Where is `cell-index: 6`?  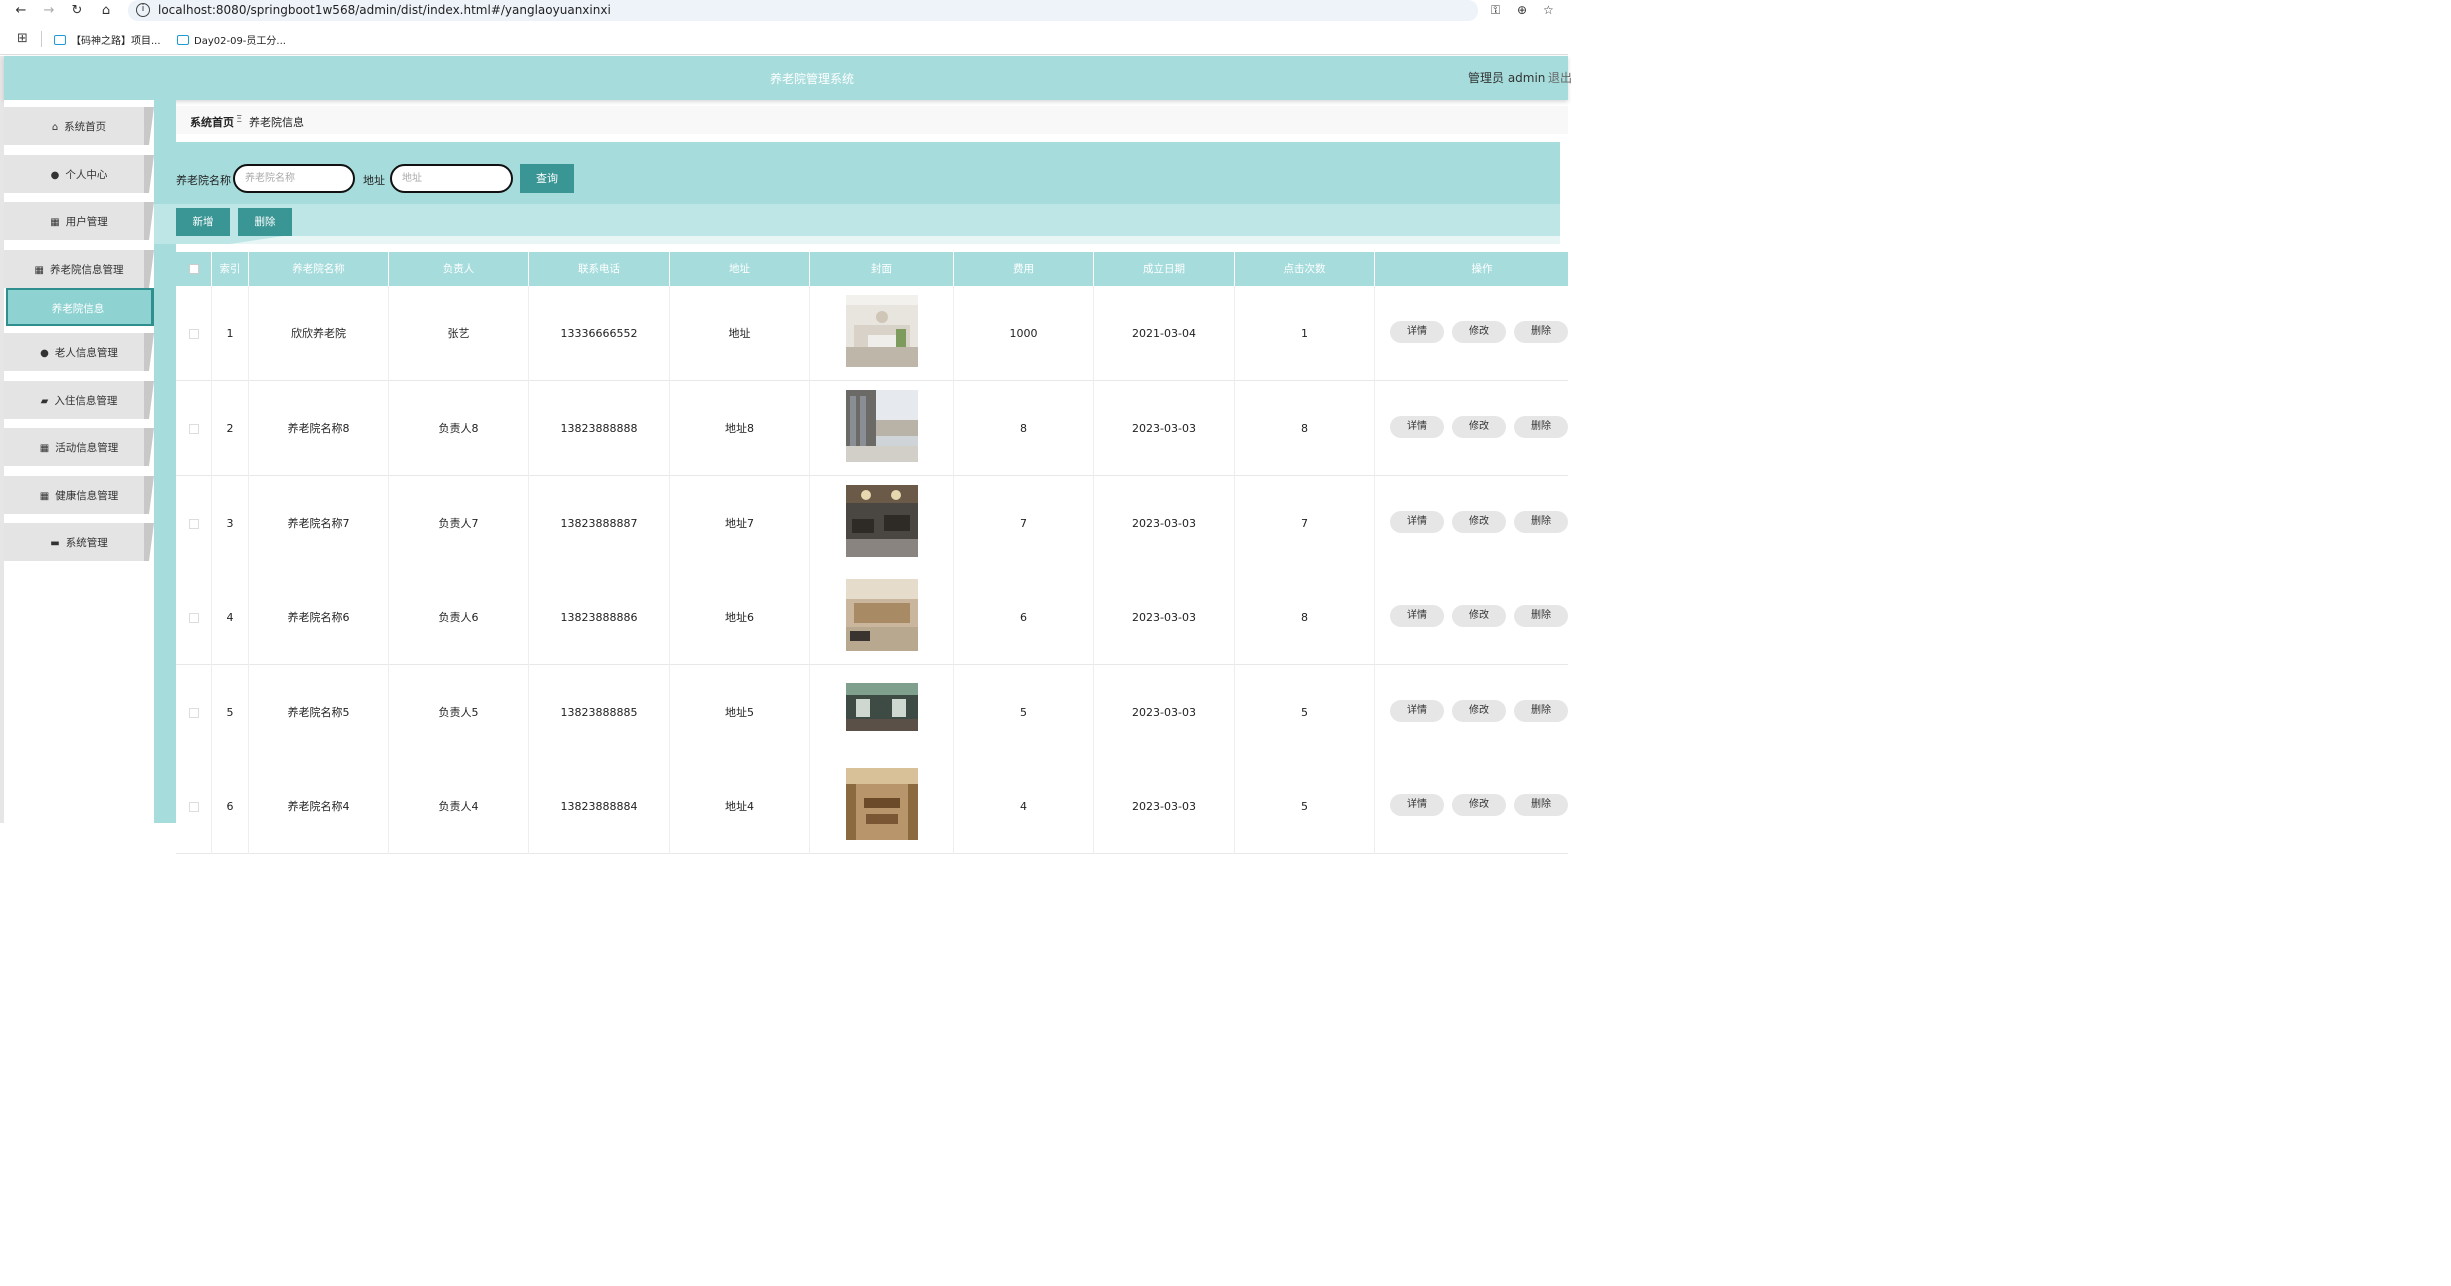 cell-index: 6 is located at coordinates (230, 806).